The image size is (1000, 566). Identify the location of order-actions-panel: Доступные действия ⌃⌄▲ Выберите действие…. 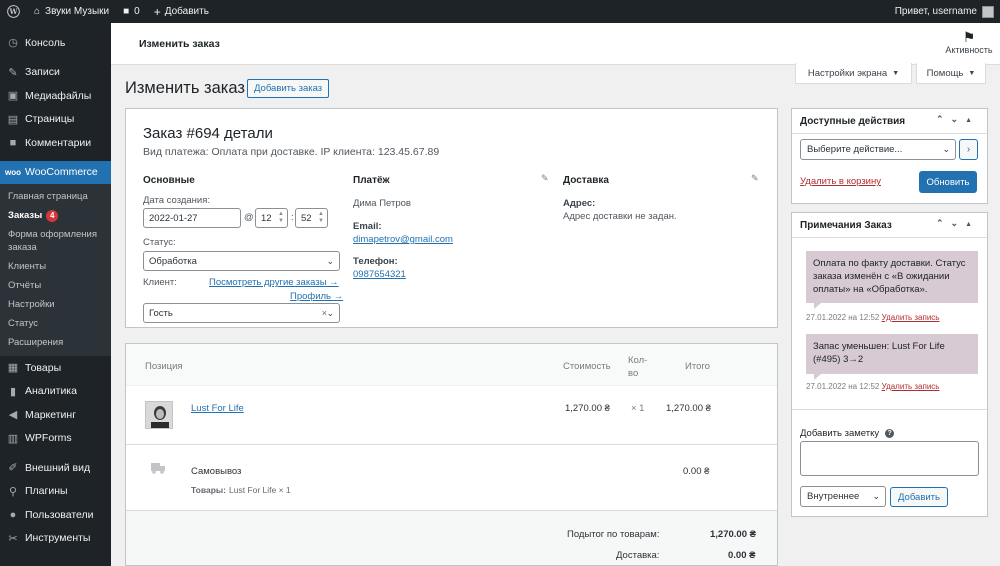
(889, 156).